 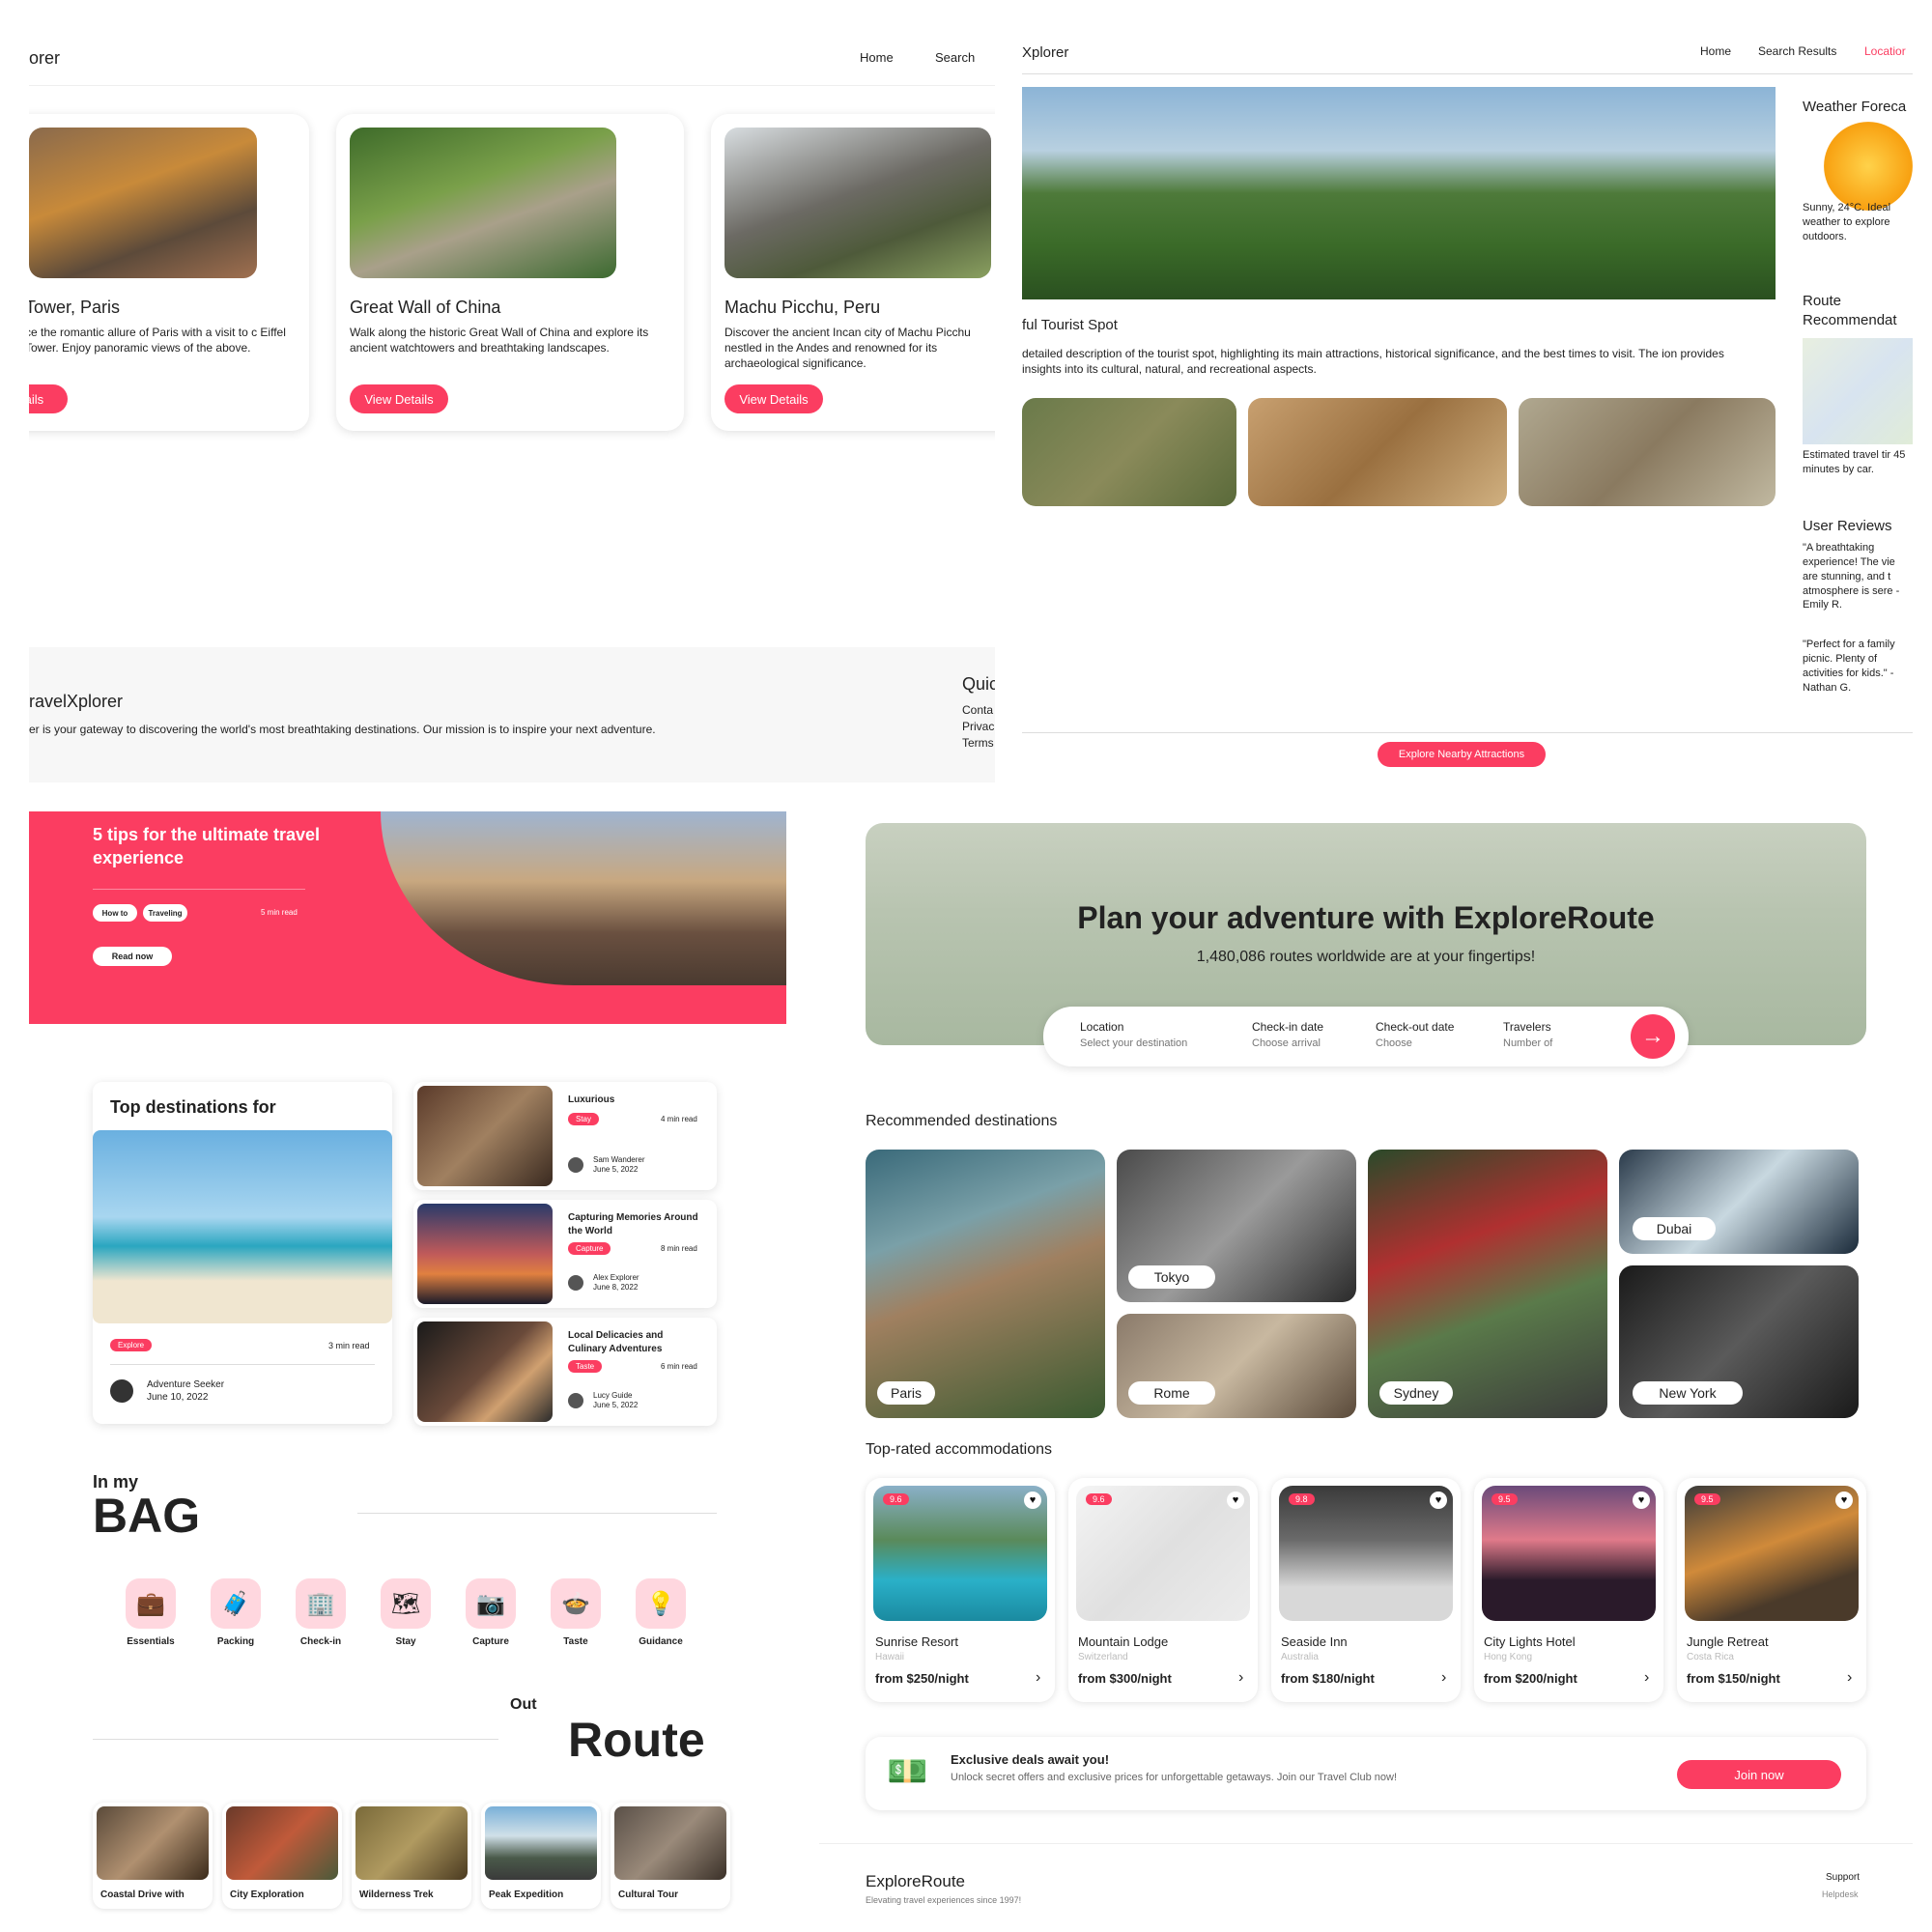 What do you see at coordinates (1152, 1043) in the screenshot?
I see `location-input` at bounding box center [1152, 1043].